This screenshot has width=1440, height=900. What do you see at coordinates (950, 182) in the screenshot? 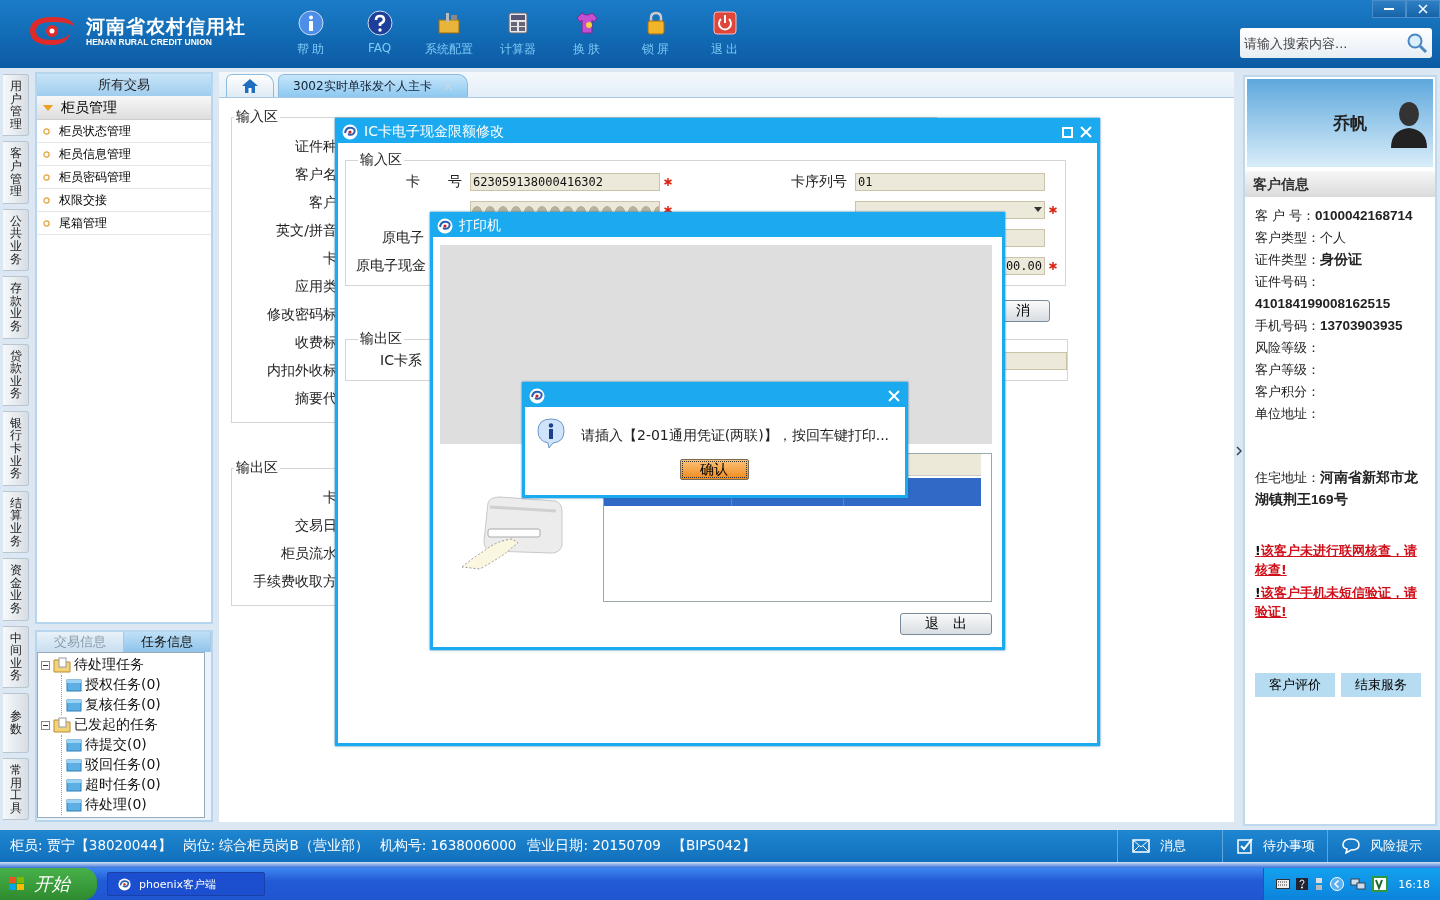
I see `text-field: 01` at bounding box center [950, 182].